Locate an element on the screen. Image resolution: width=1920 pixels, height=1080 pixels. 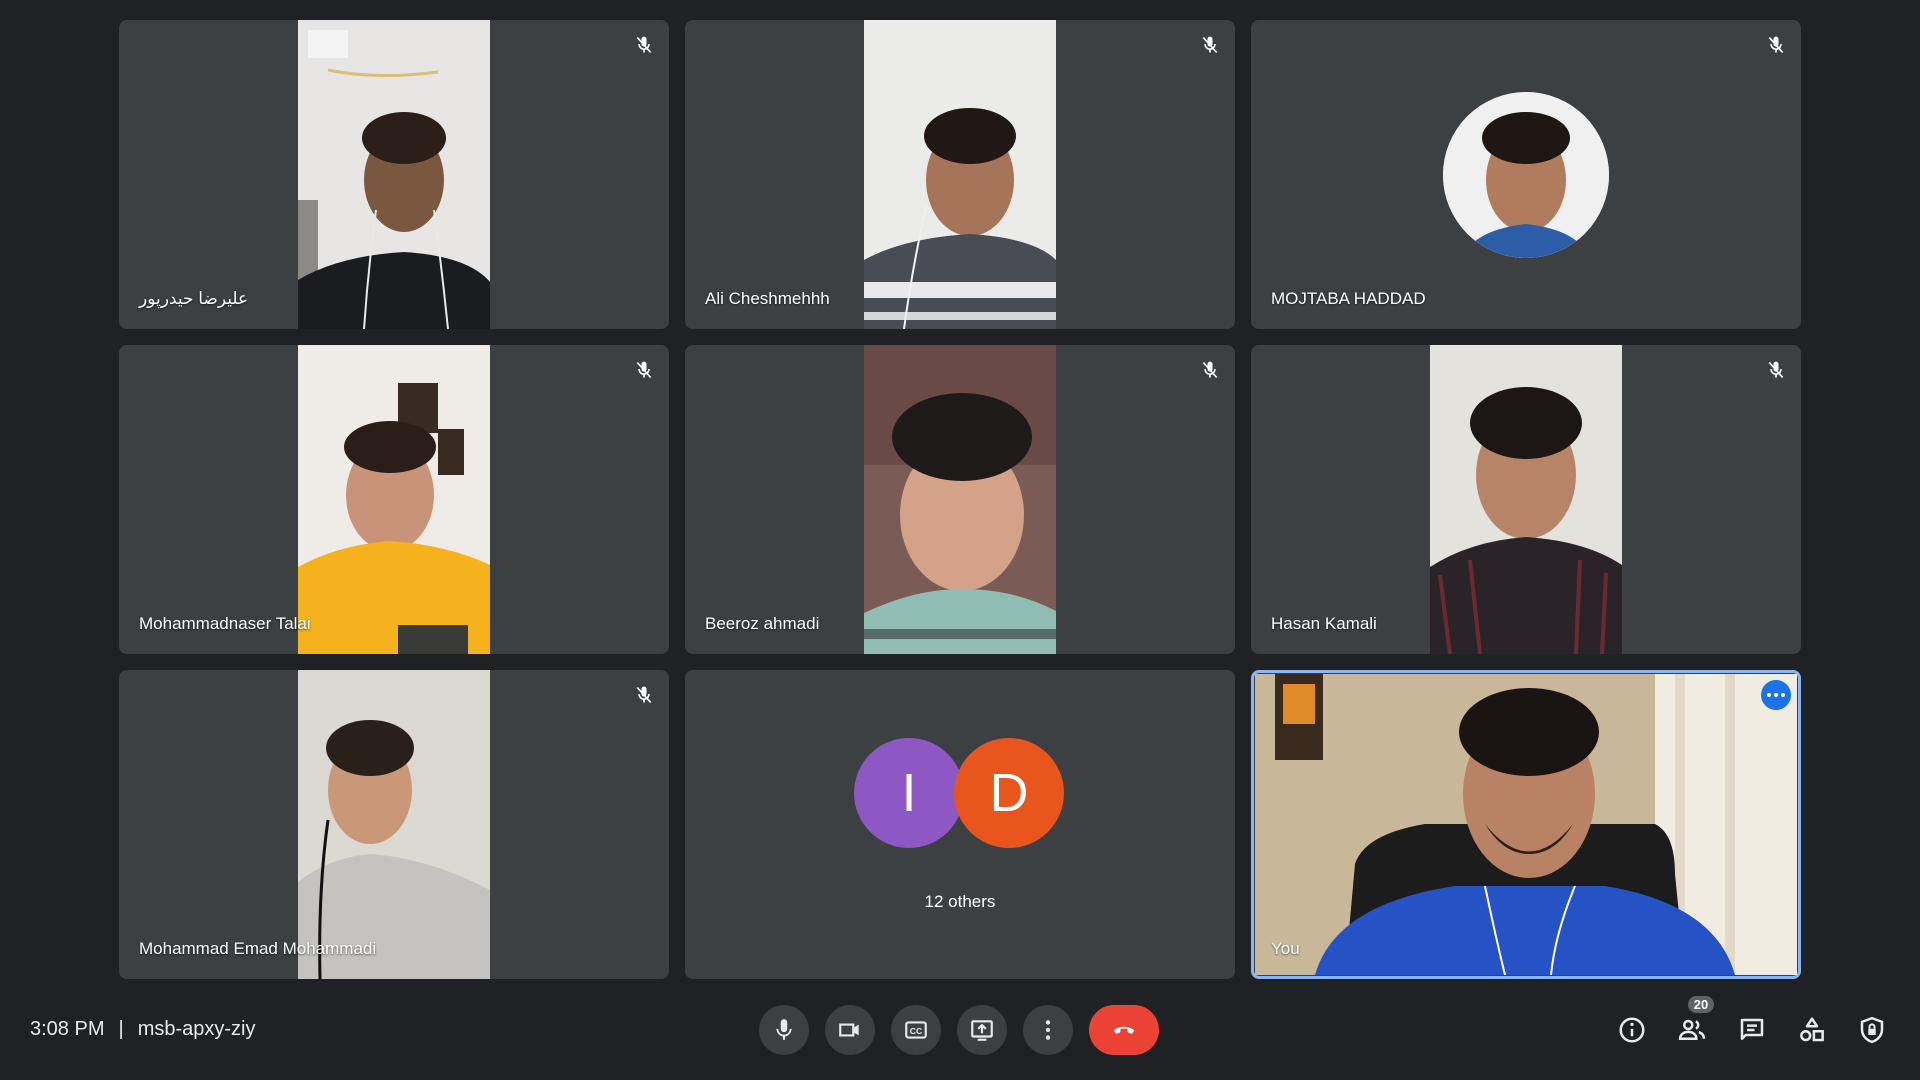
chat-button is located at coordinates (1752, 1030).